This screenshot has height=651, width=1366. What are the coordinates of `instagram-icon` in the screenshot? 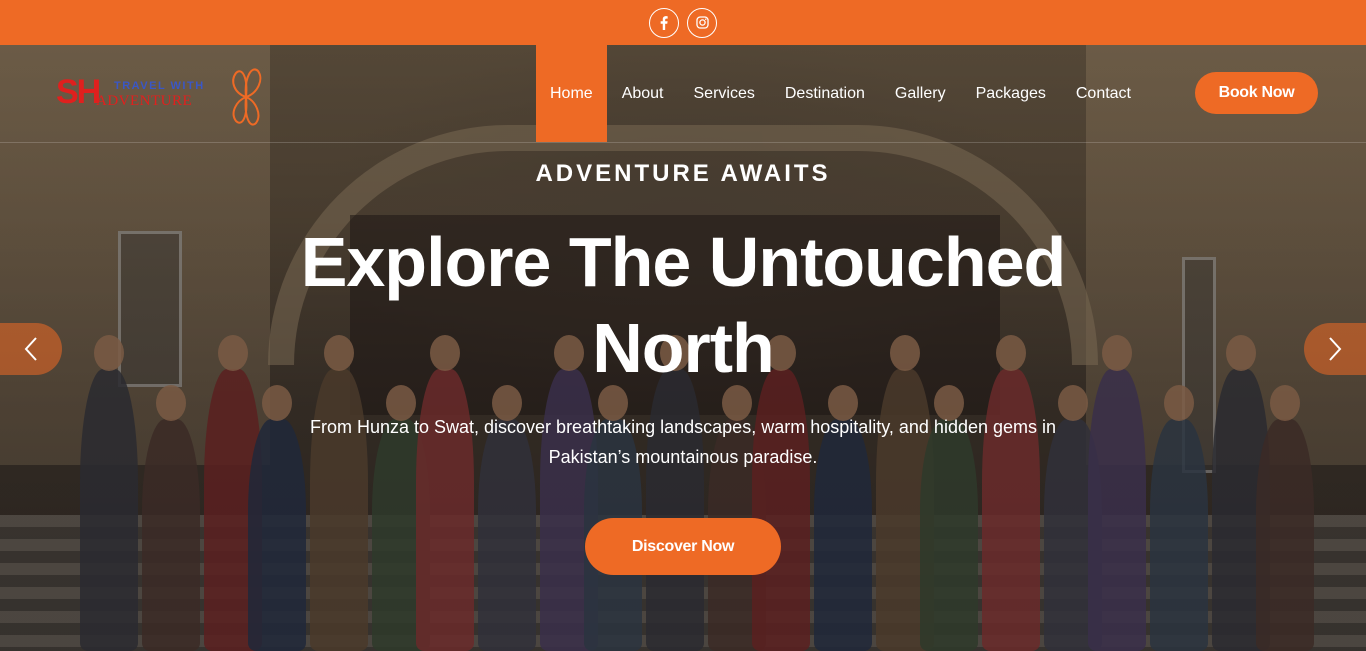 It's located at (702, 22).